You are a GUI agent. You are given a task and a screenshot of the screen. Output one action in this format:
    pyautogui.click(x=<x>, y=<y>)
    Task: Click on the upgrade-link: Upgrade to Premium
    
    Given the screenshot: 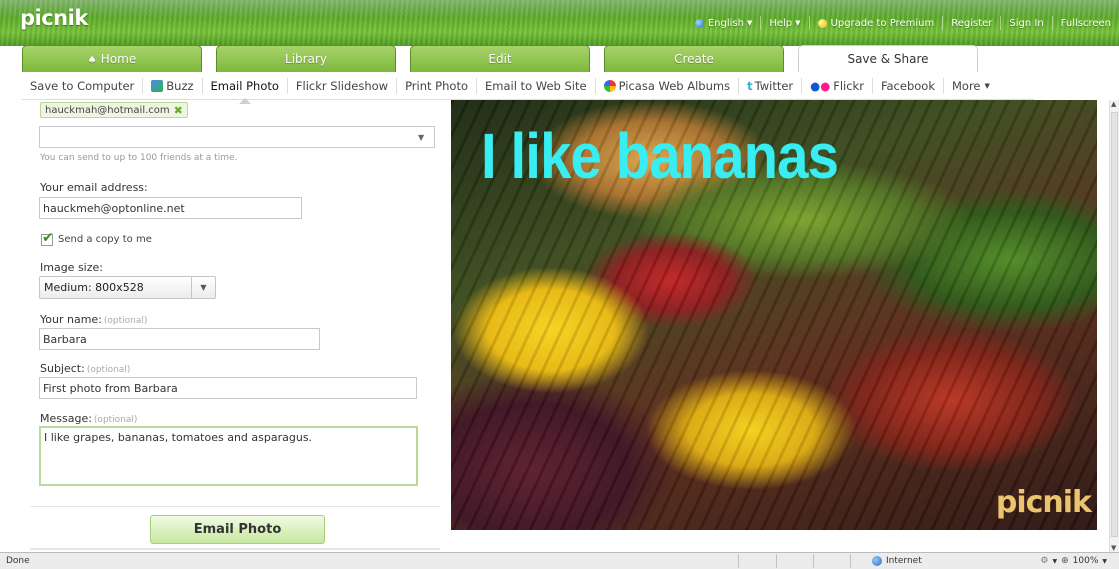 What is the action you would take?
    pyautogui.click(x=875, y=23)
    